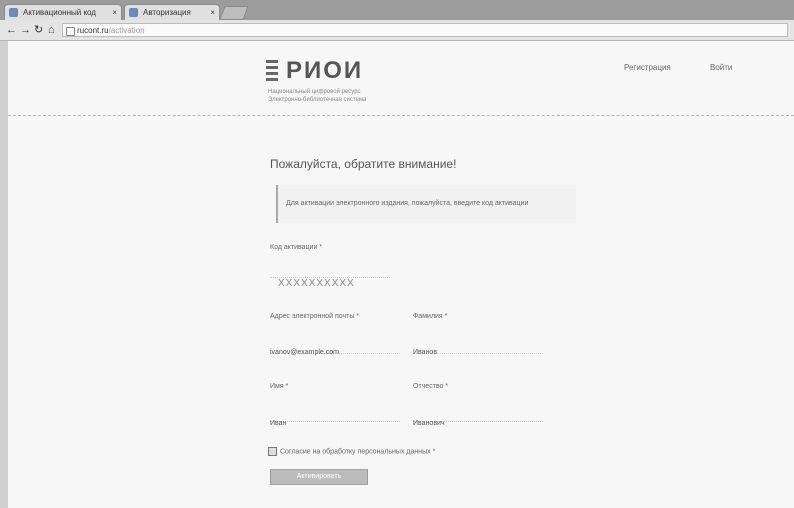 The height and width of the screenshot is (508, 794). Describe the element at coordinates (431, 386) in the screenshot. I see `patronymic-label: Отчество *` at that location.